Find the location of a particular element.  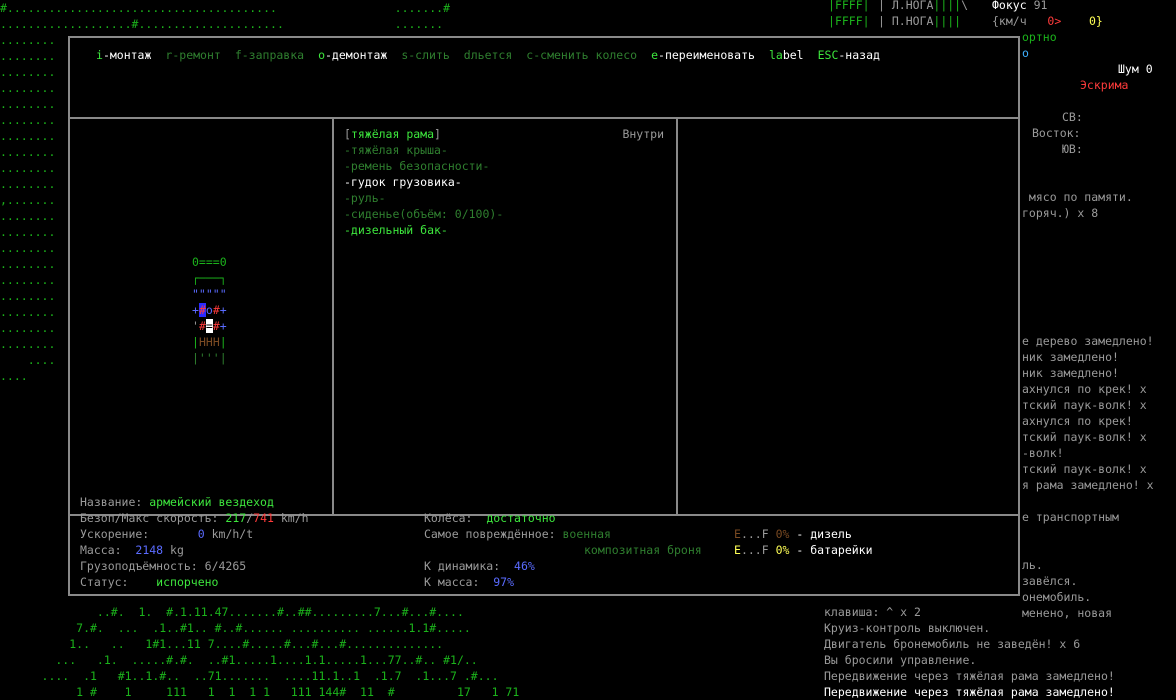

part-item: -ремень безопасности- is located at coordinates (416, 166).